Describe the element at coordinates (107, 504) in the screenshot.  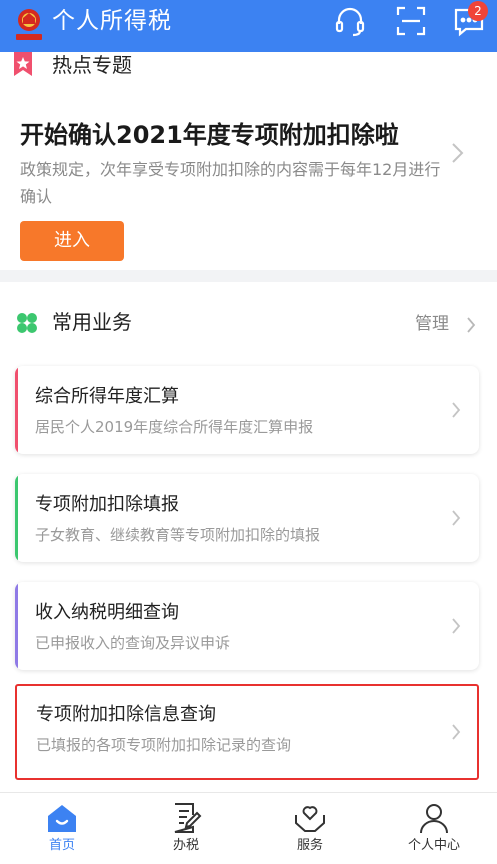
I see `service-title: 专项附加扣除填报` at that location.